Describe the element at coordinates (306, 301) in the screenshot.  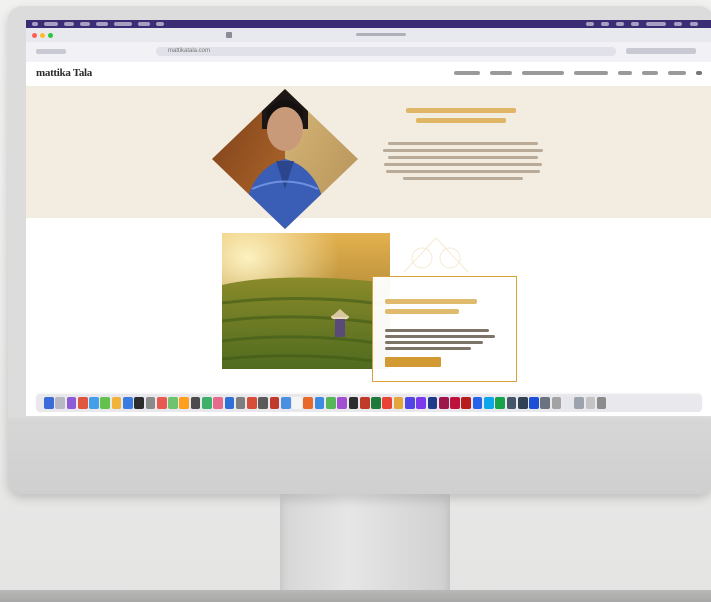
I see `tea-plantation-photo` at that location.